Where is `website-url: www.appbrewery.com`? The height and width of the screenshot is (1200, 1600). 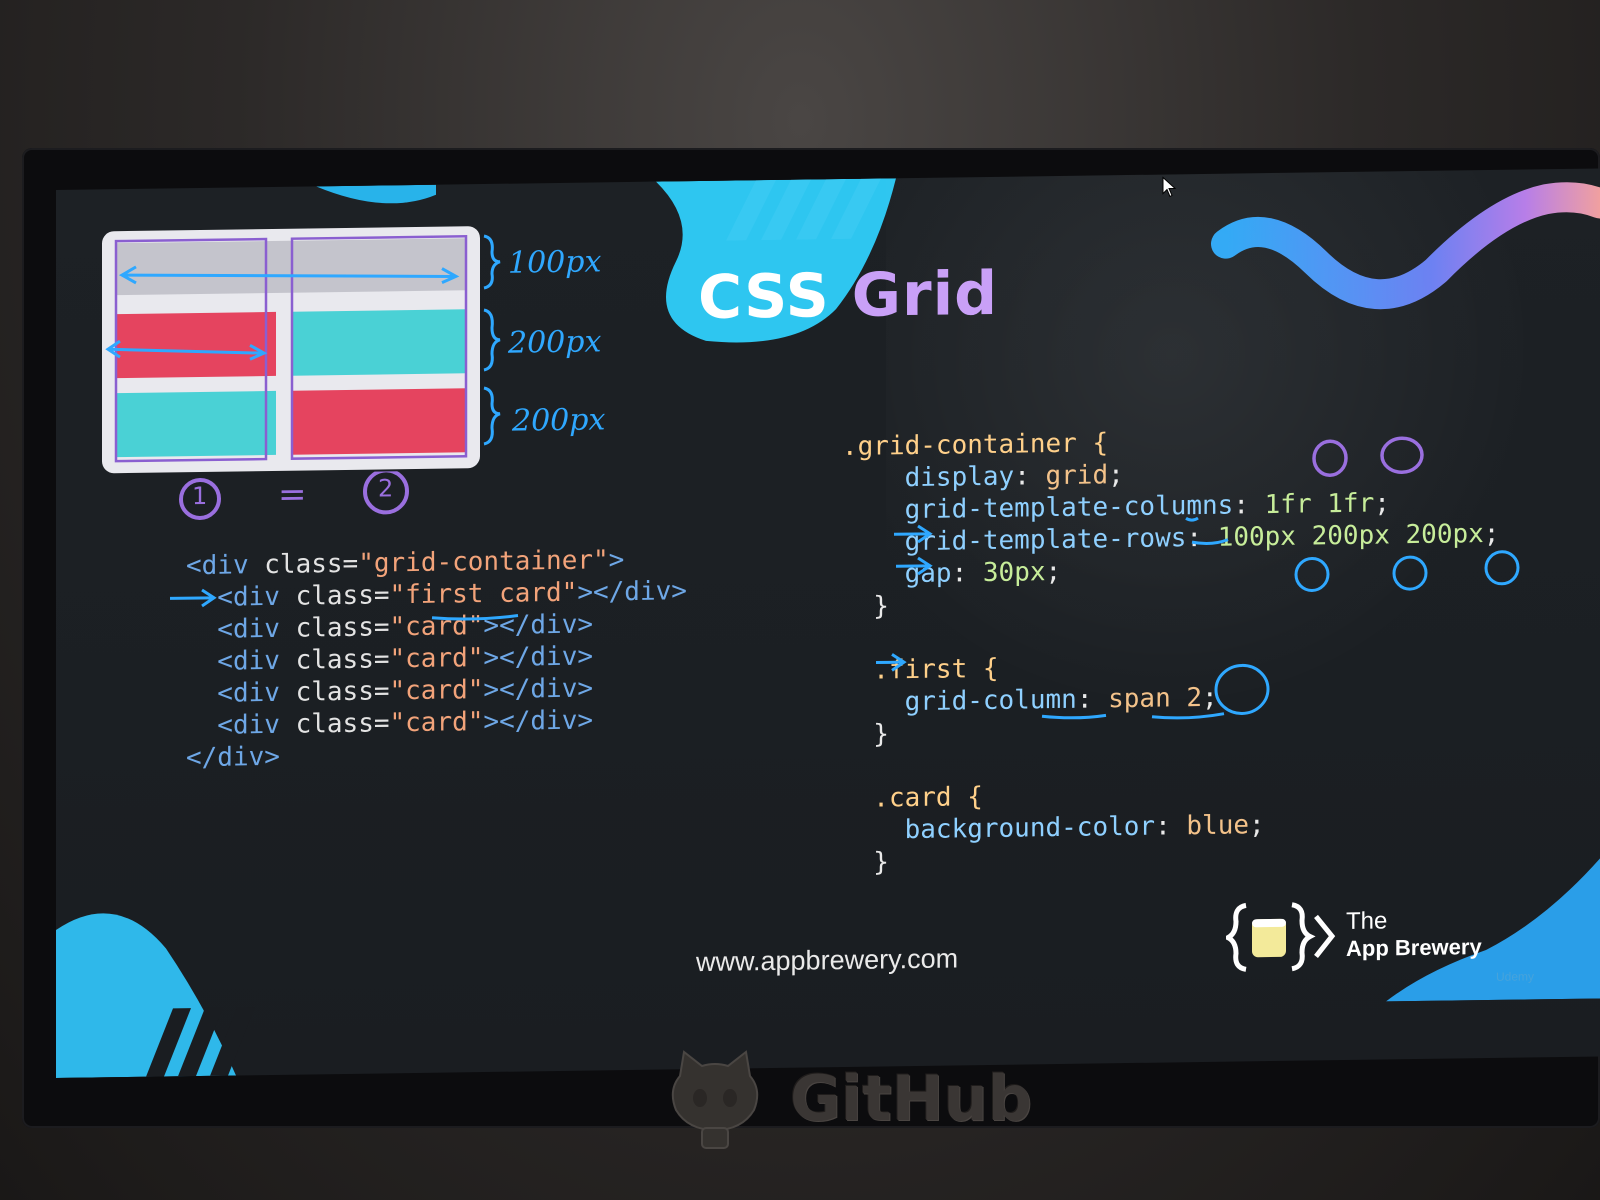
website-url: www.appbrewery.com is located at coordinates (827, 960).